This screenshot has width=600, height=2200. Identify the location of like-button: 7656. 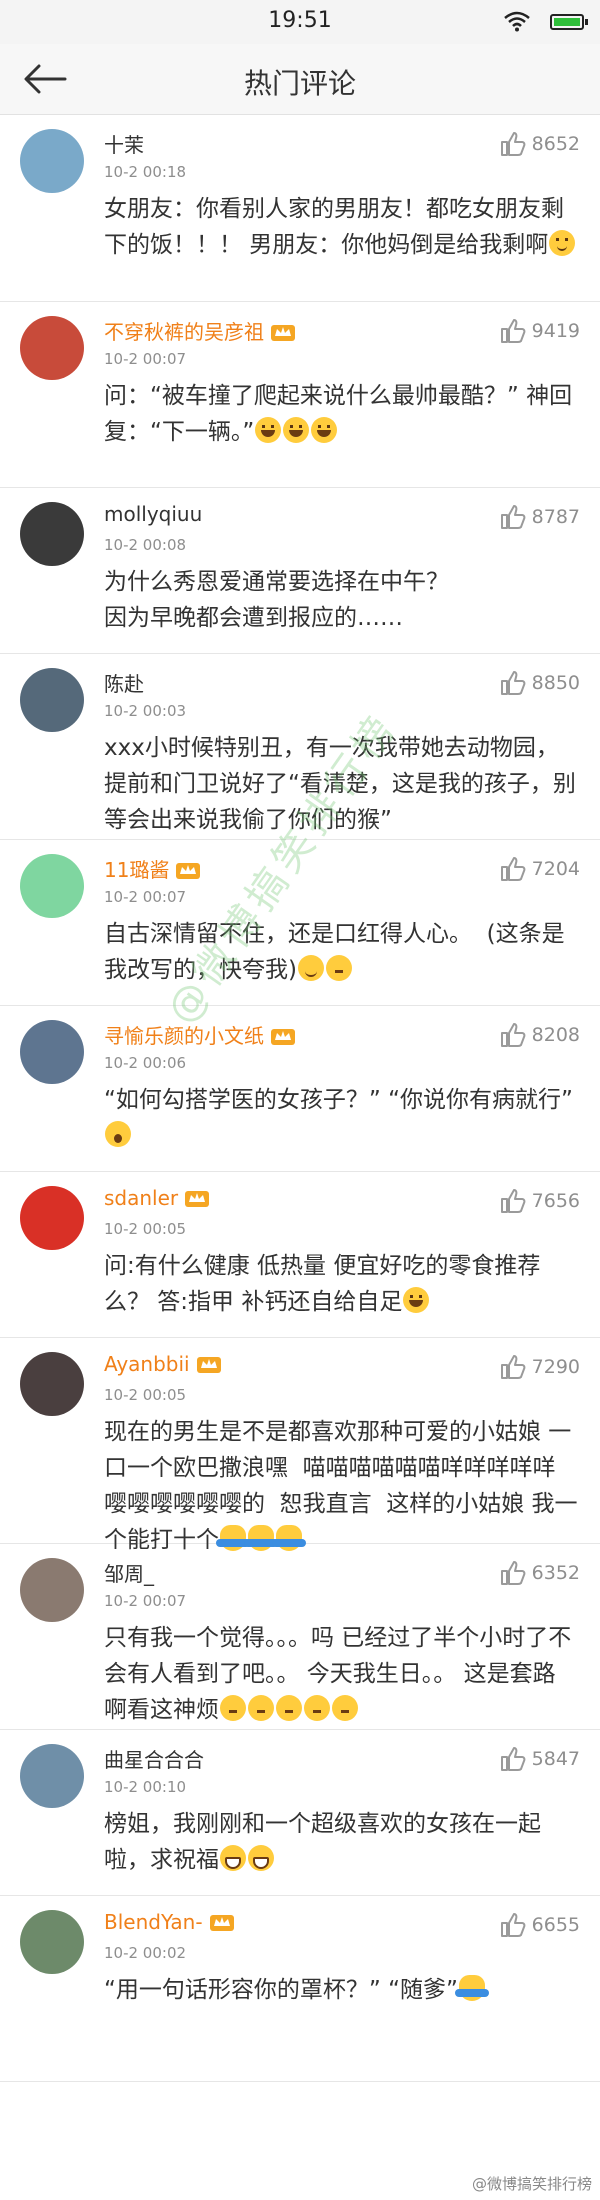
(539, 1201).